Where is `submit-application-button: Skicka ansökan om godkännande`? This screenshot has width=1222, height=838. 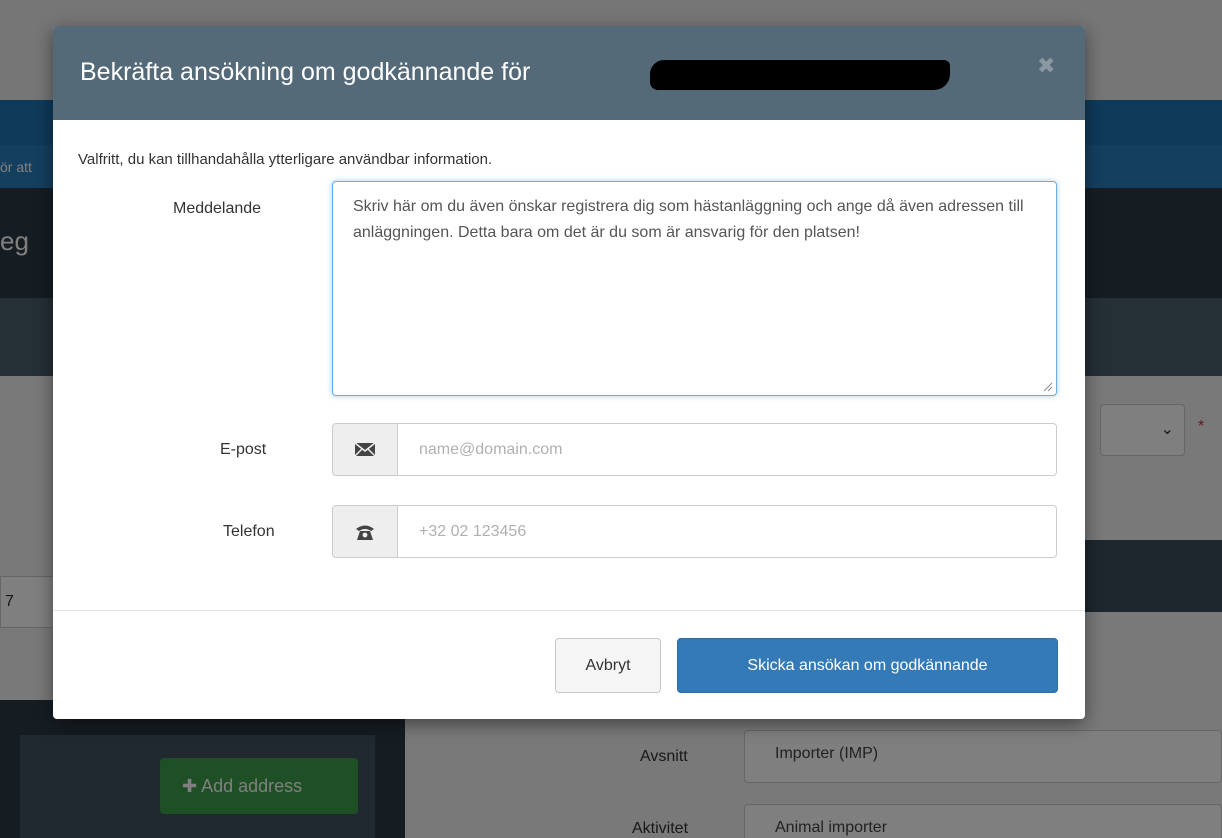
submit-application-button: Skicka ansökan om godkännande is located at coordinates (867, 665).